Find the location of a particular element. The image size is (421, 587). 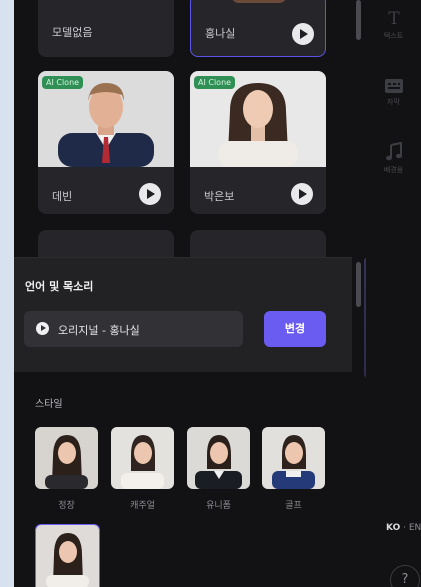

model-card-none: 모델없음 is located at coordinates (106, 28).